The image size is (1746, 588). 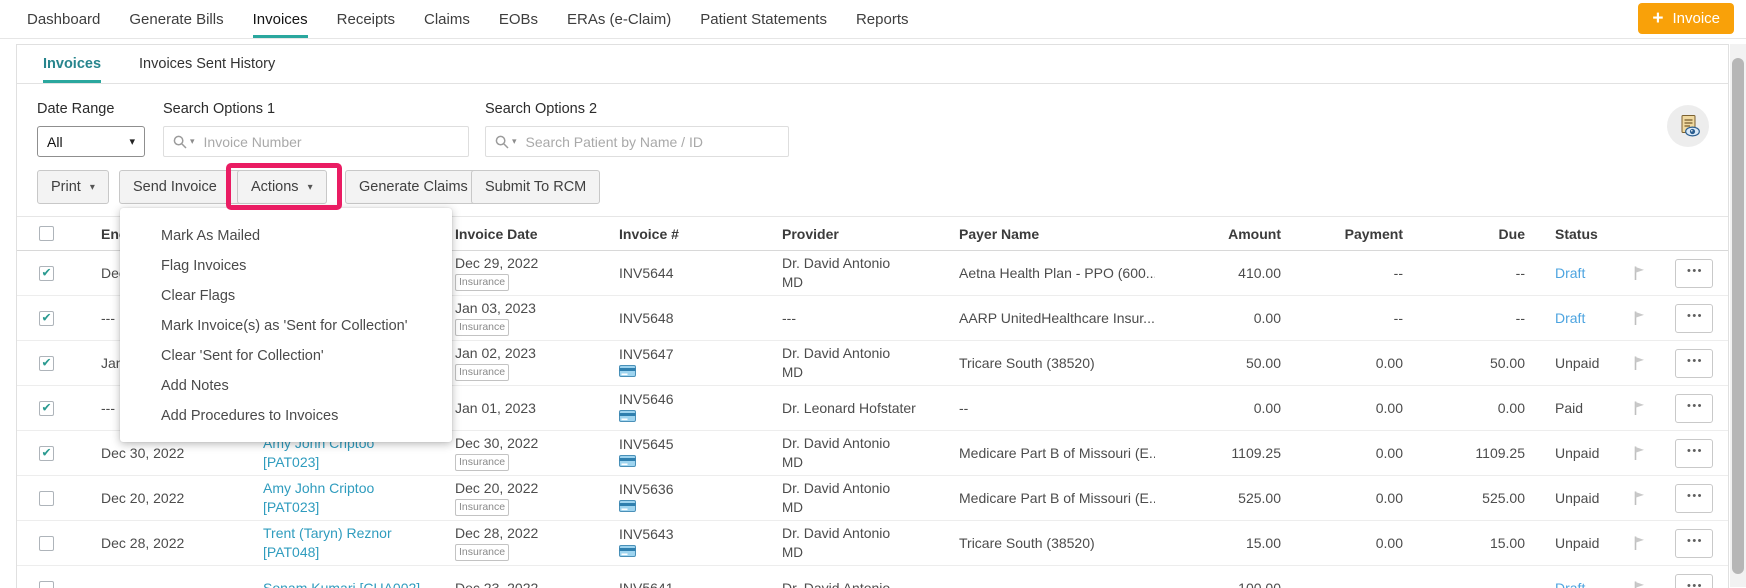 What do you see at coordinates (1048, 363) in the screenshot?
I see `payer-name-cell: Tricare South (38520)` at bounding box center [1048, 363].